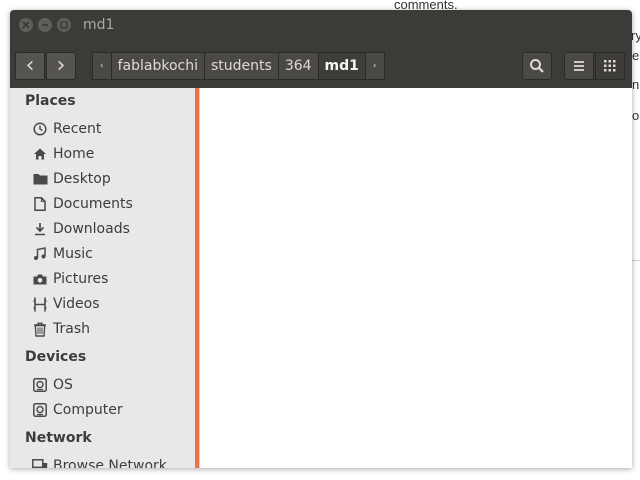 This screenshot has height=480, width=640. I want to click on breadcrumb-item: fablabkochi, so click(158, 66).